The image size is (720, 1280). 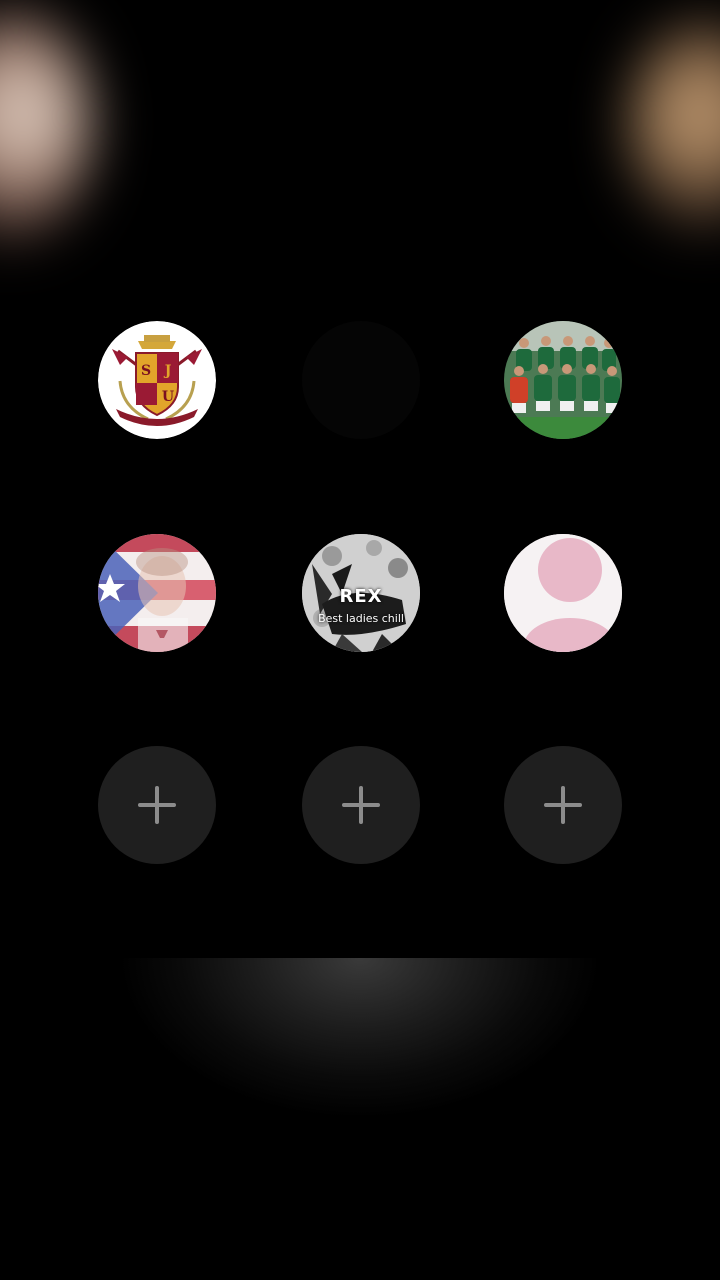 I want to click on flag-portrait-icon, so click(x=157, y=593).